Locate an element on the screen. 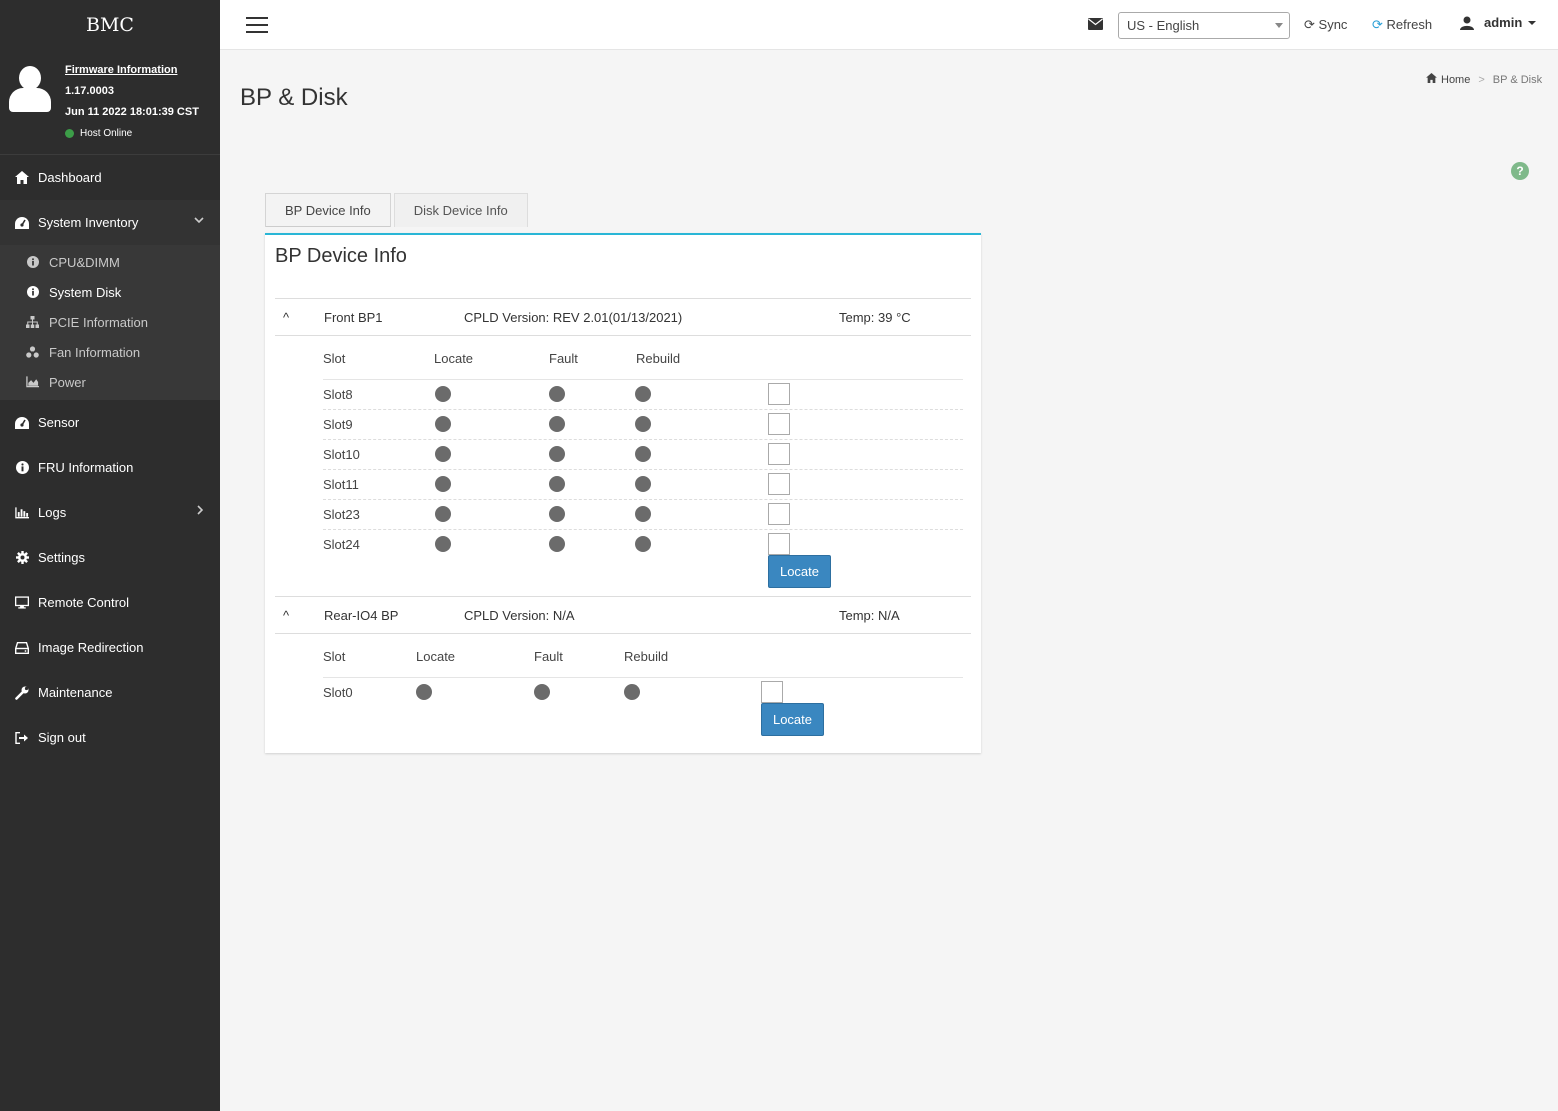 The image size is (1558, 1111). sidebar-item-label: Maintenance is located at coordinates (75, 692).